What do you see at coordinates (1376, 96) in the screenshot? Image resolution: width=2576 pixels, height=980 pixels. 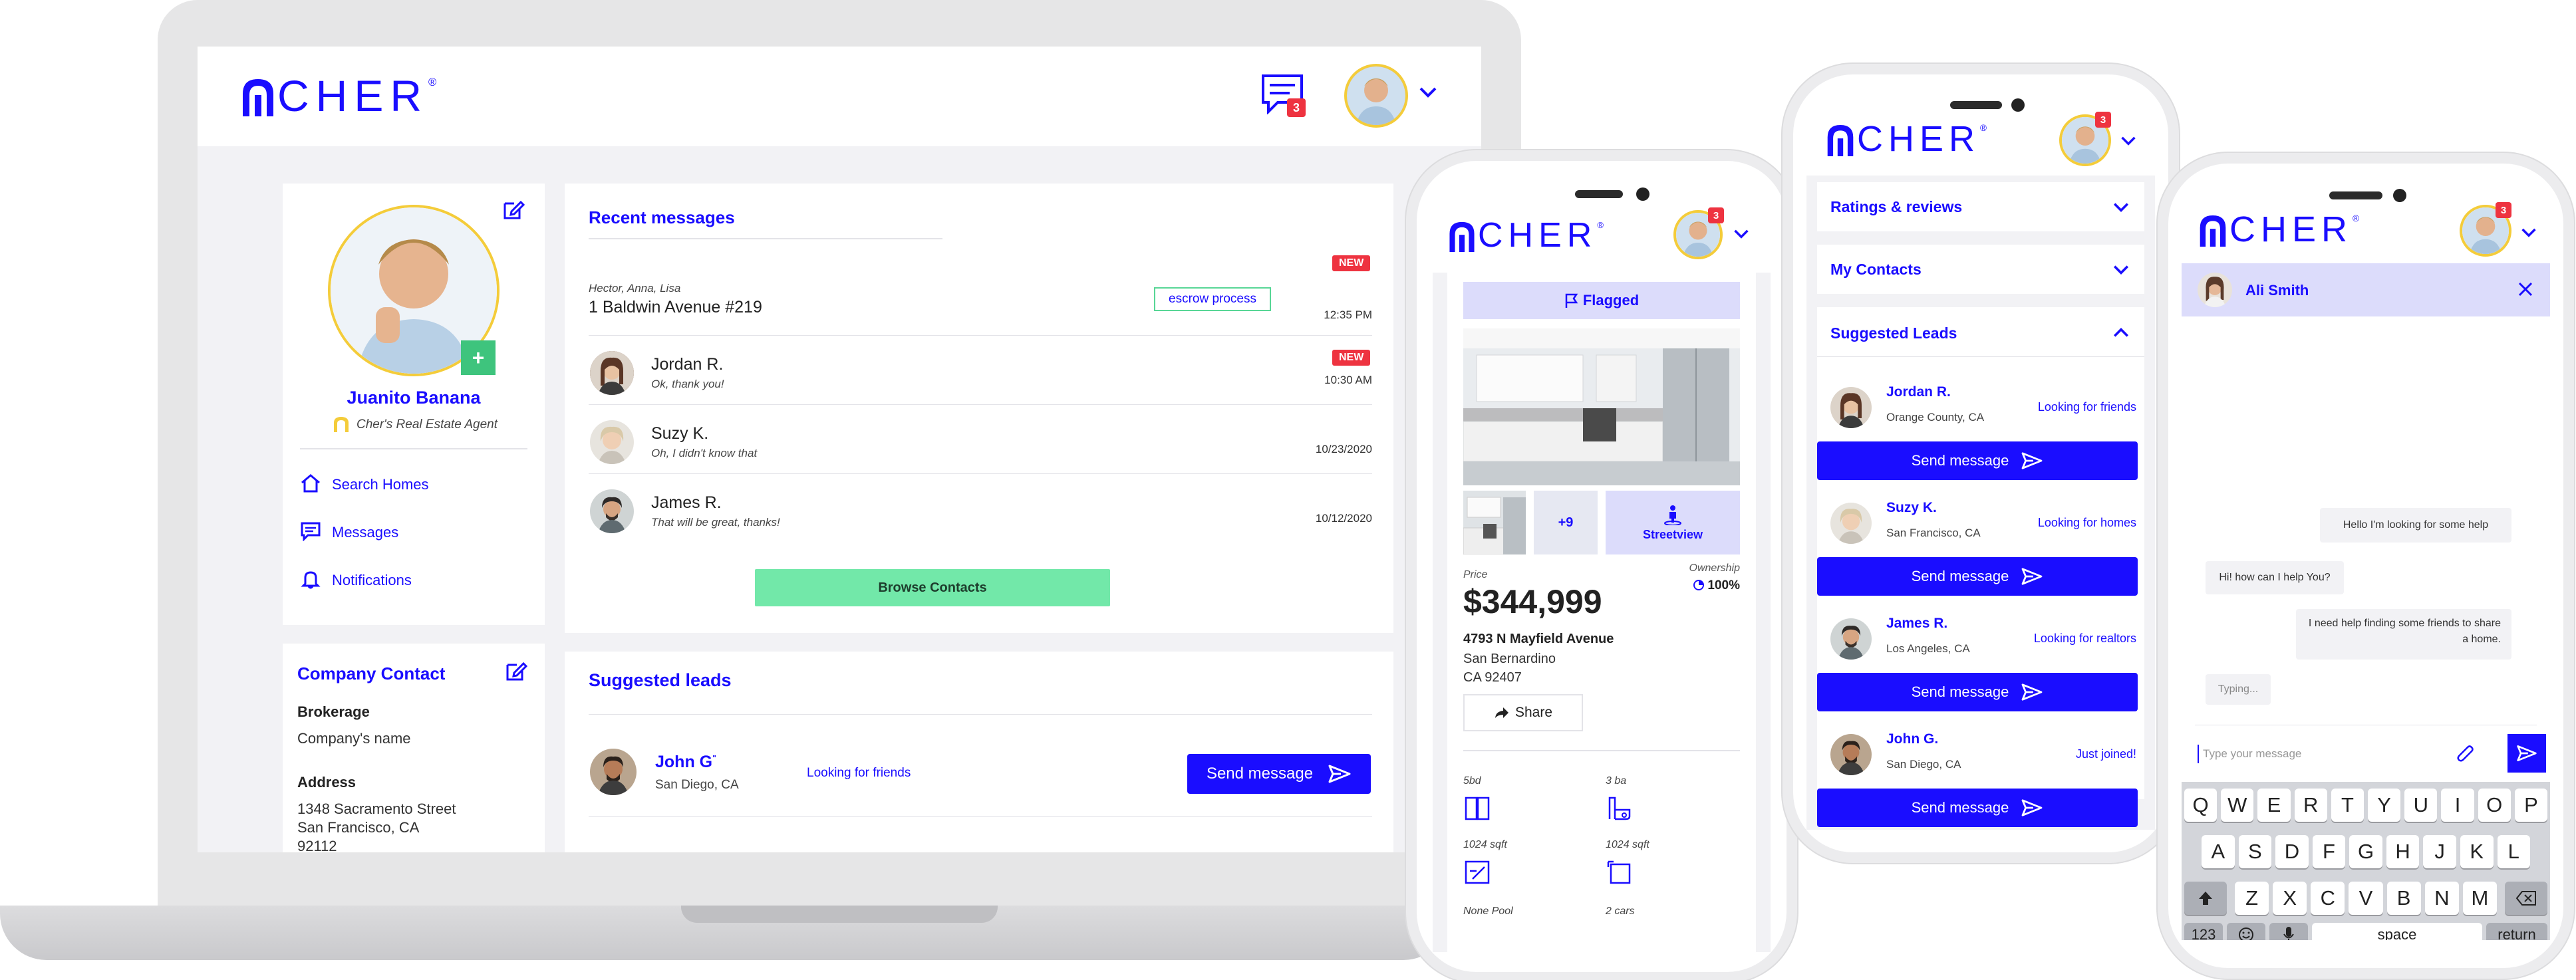 I see `user-avatar` at bounding box center [1376, 96].